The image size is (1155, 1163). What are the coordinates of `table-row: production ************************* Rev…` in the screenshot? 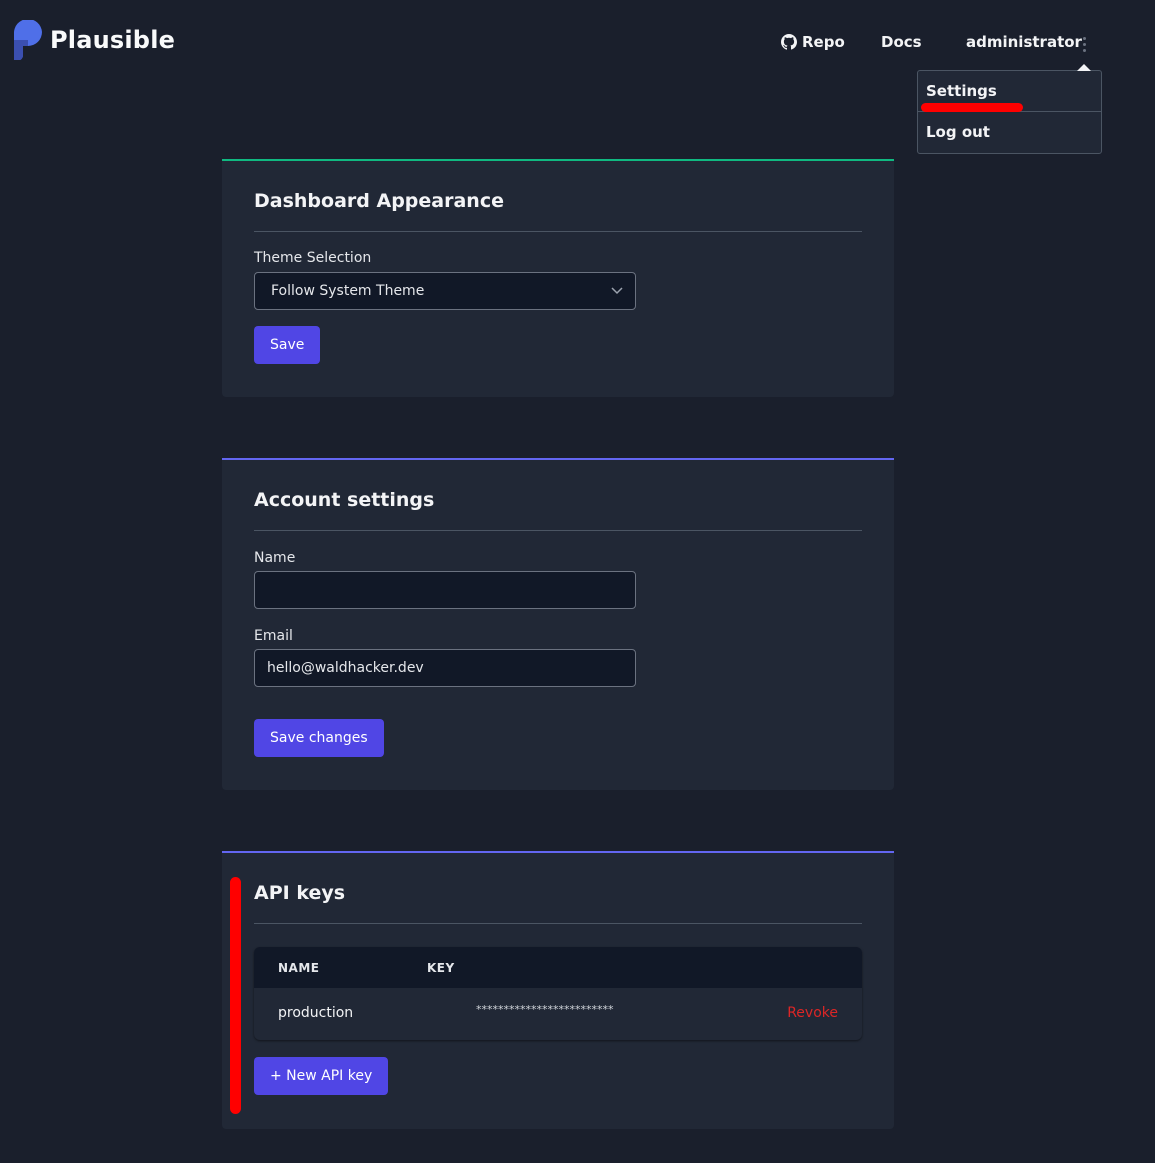 It's located at (558, 1014).